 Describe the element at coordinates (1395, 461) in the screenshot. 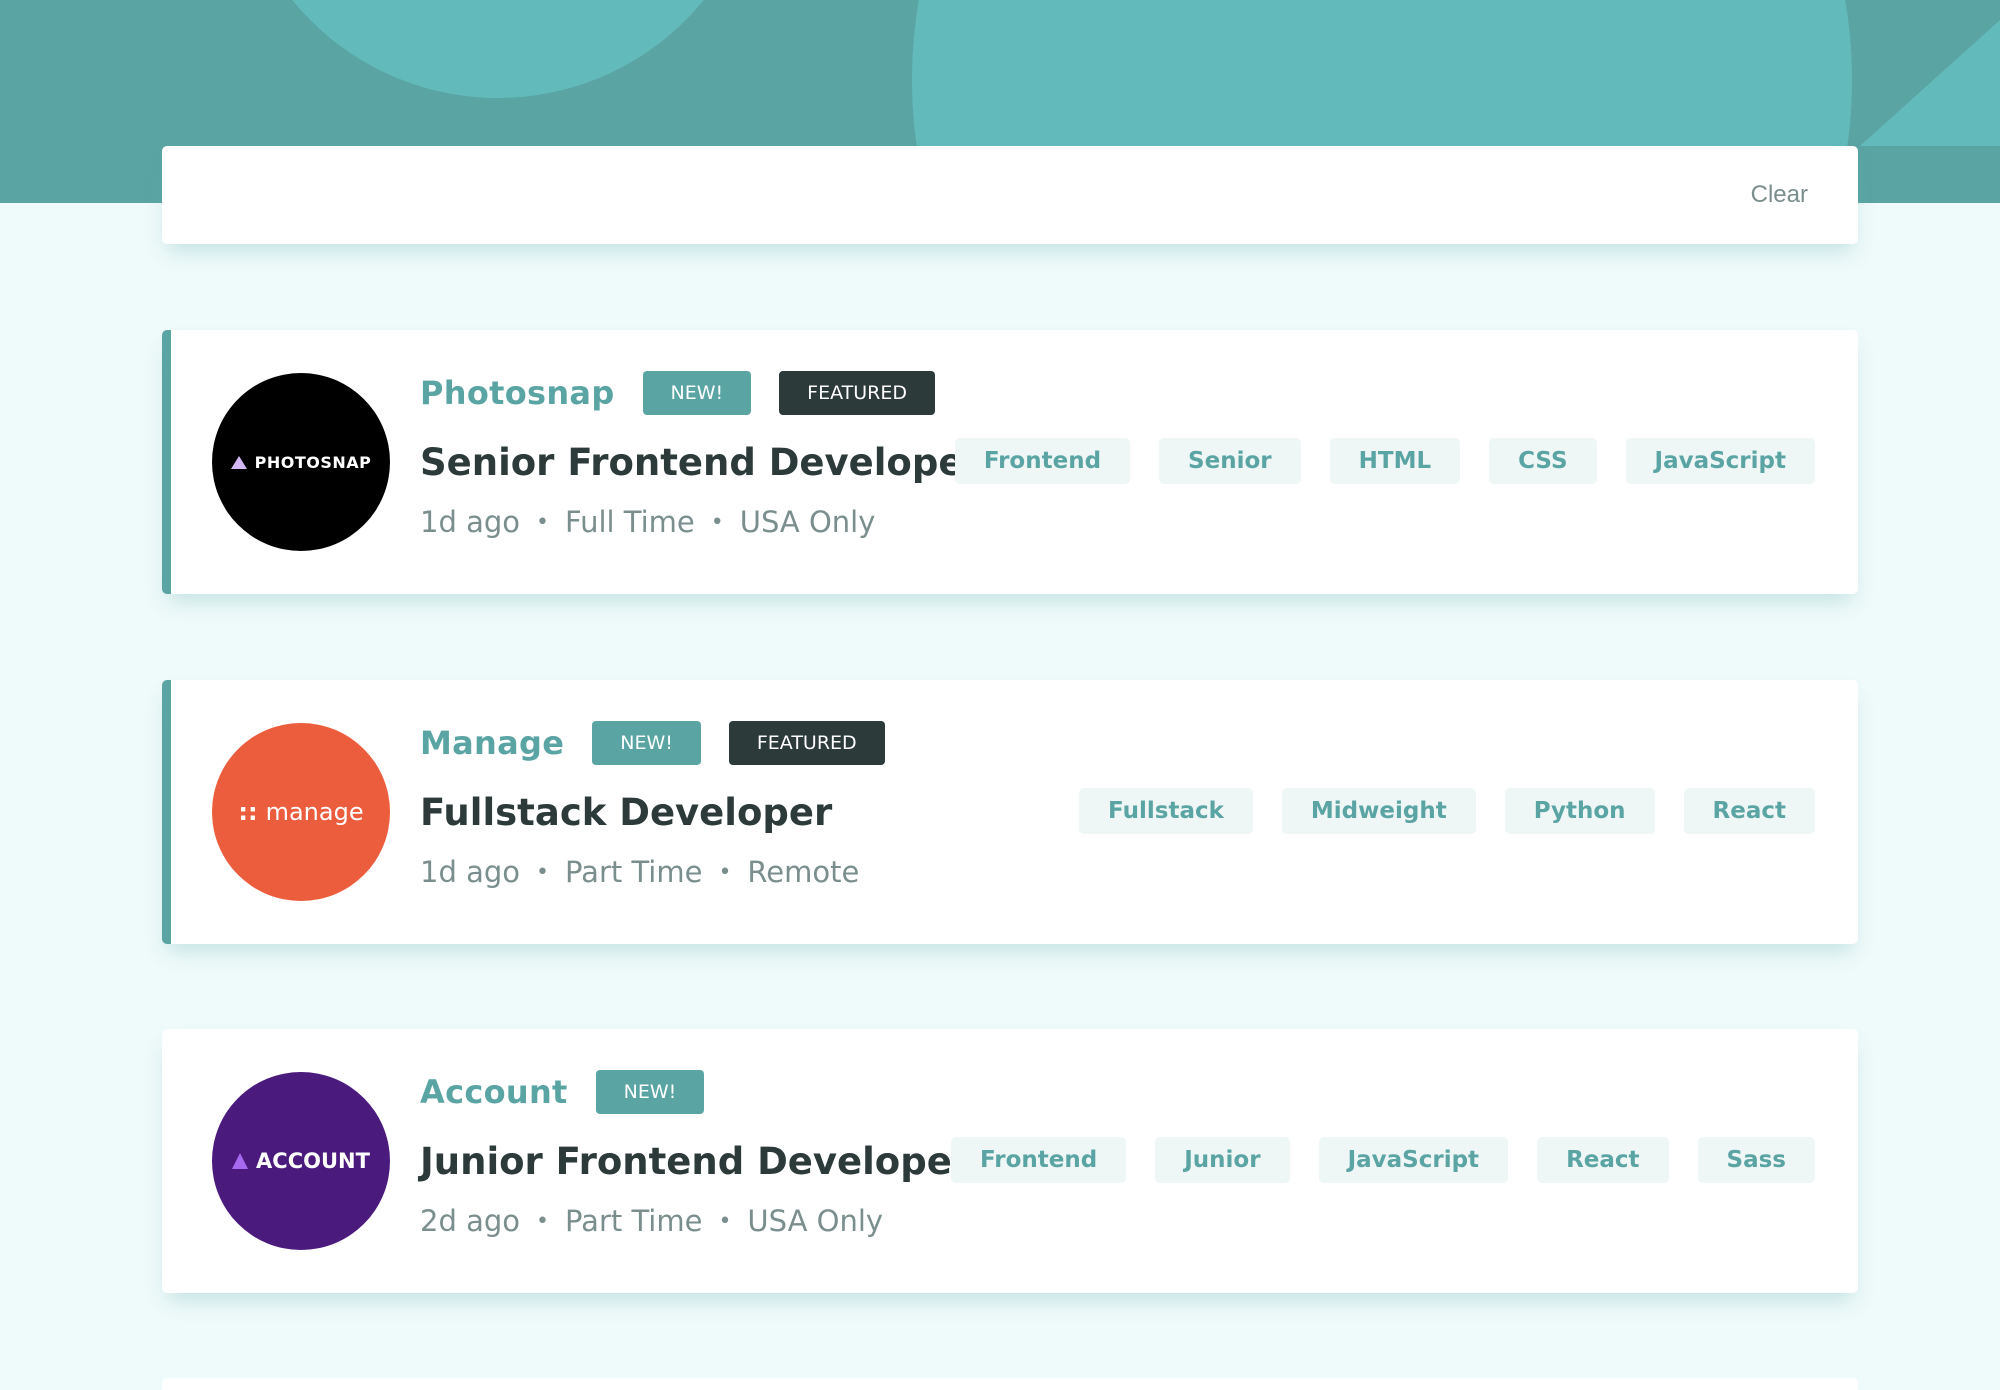

I see `tag-html: HTML` at that location.